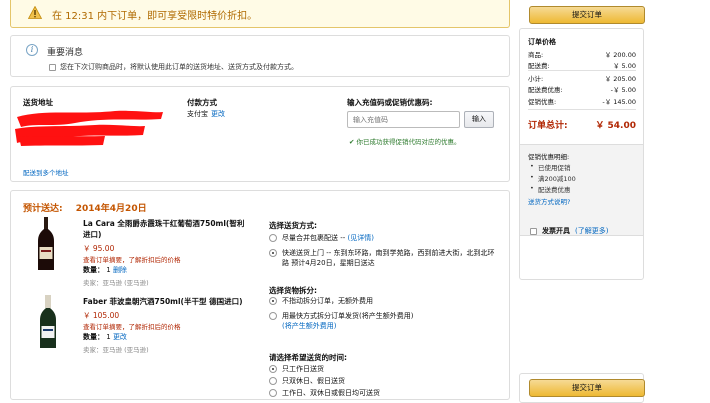 The height and width of the screenshot is (403, 710). Describe the element at coordinates (587, 388) in the screenshot. I see `place-order-button-bottom: 提交订单` at that location.